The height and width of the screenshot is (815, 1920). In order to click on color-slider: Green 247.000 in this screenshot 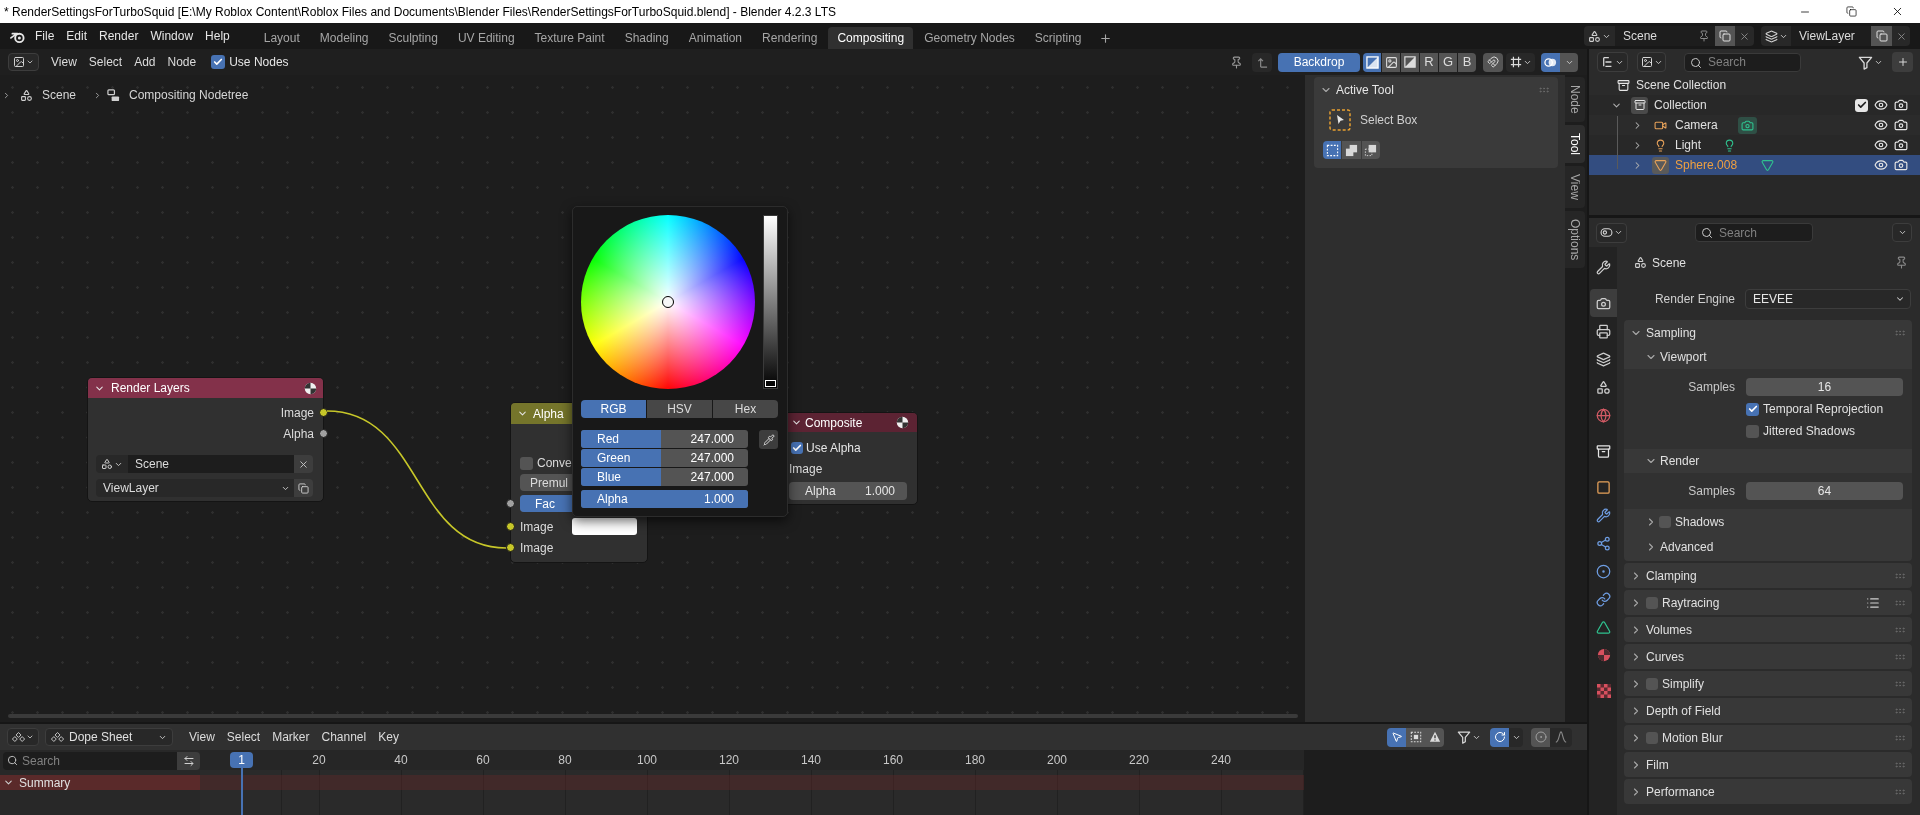, I will do `click(664, 458)`.